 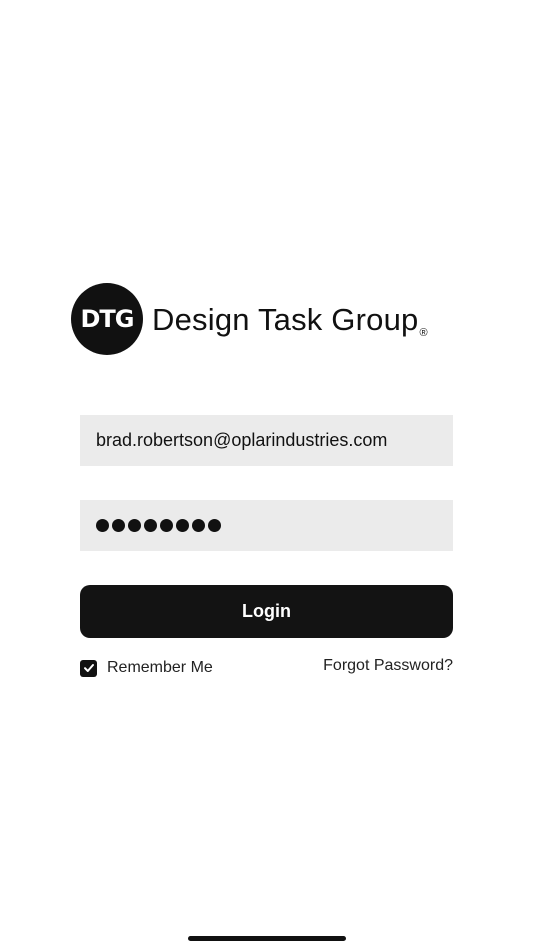 I want to click on brand-logo: DTG Design Task Group ®, so click(x=249, y=319).